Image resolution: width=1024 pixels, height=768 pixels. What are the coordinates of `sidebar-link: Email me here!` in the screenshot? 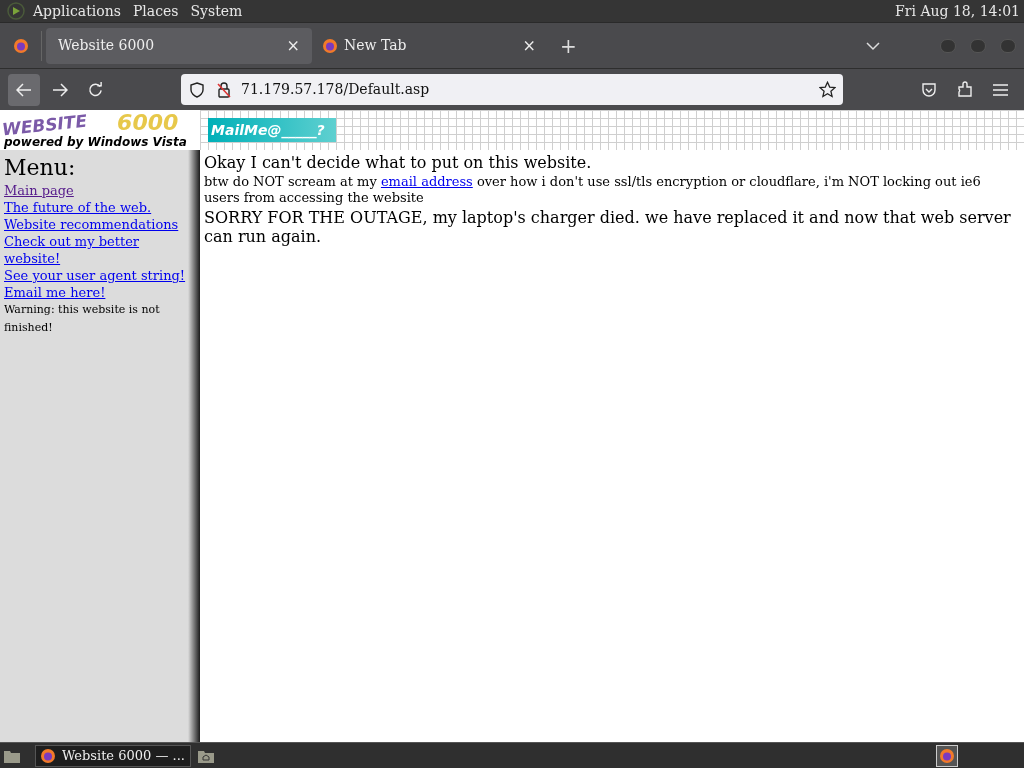 It's located at (55, 292).